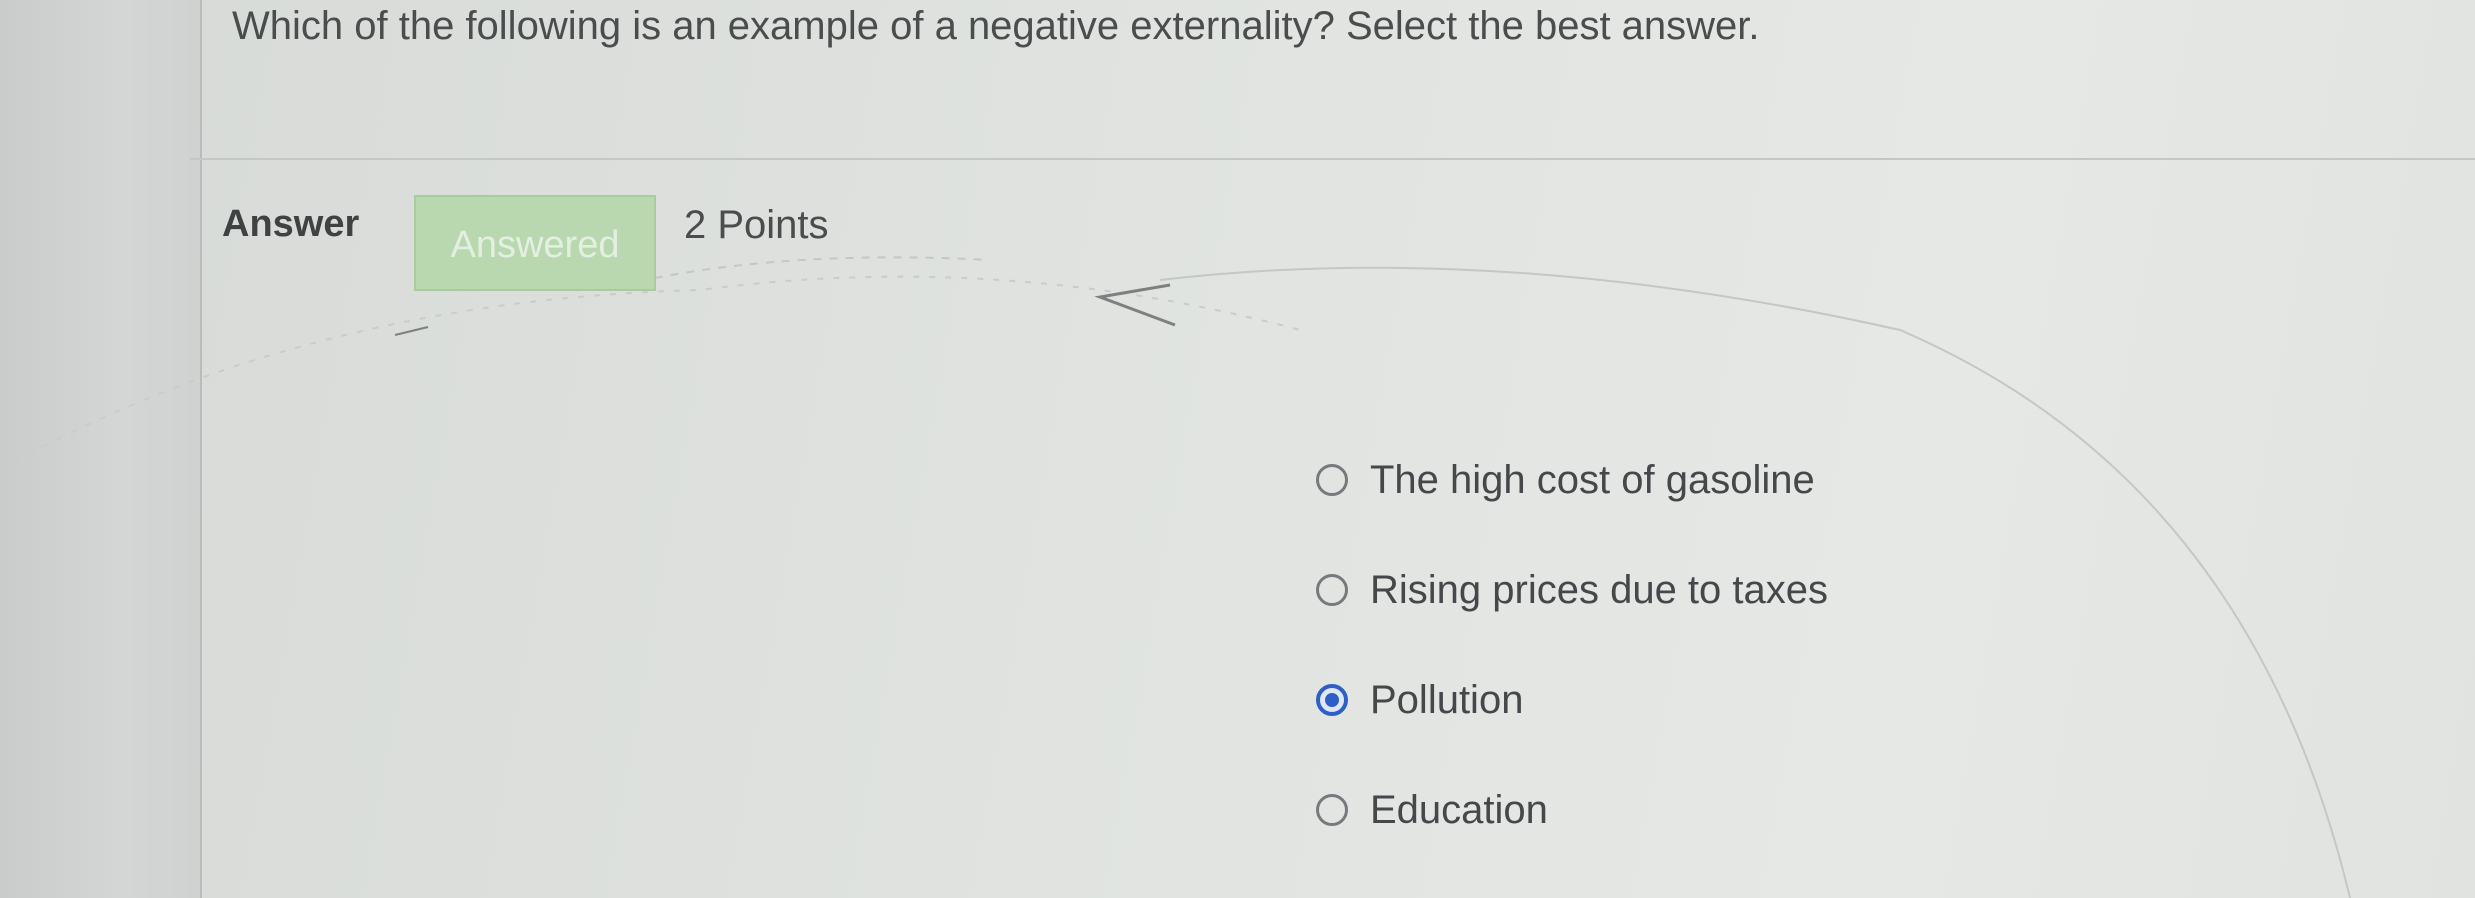 Image resolution: width=2475 pixels, height=898 pixels. What do you see at coordinates (1599, 589) in the screenshot?
I see `option-label: Rising prices due to taxes` at bounding box center [1599, 589].